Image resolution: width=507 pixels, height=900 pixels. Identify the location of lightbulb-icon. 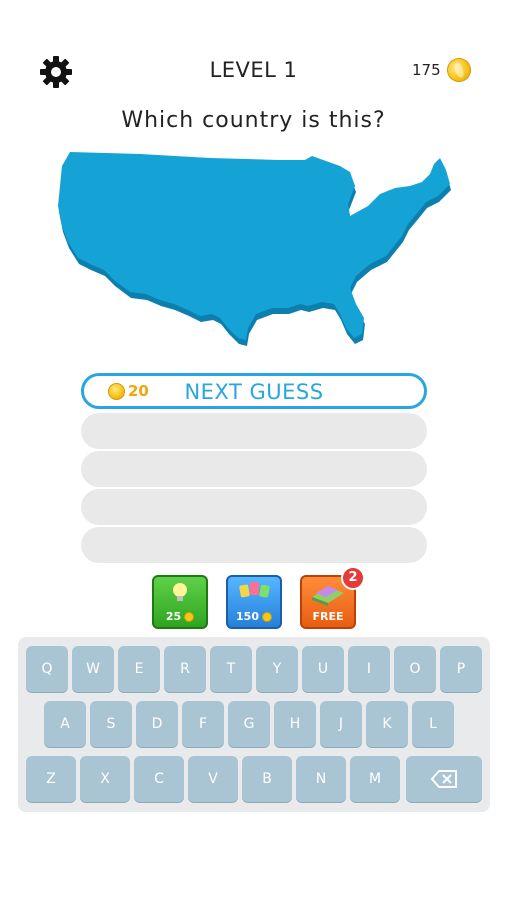
(180, 592).